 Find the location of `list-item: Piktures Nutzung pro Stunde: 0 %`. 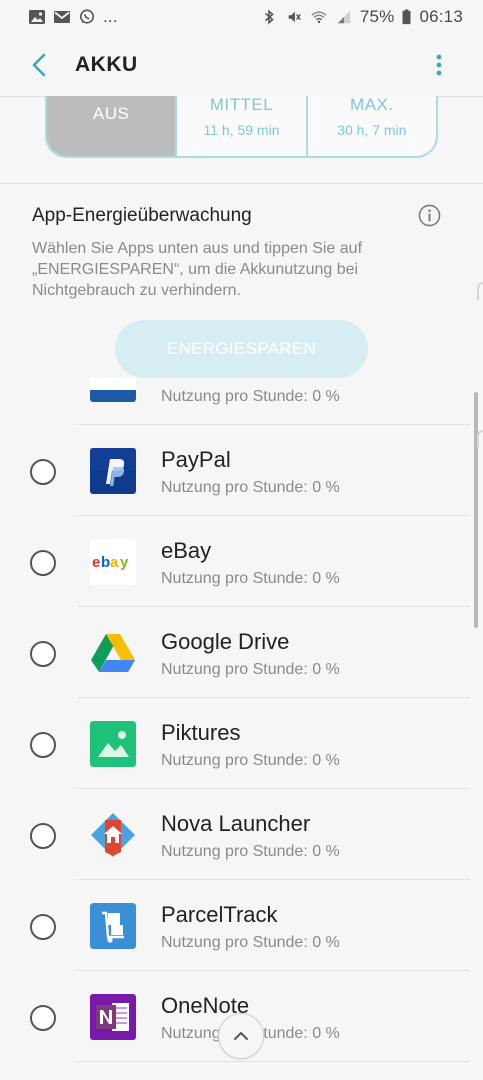

list-item: Piktures Nutzung pro Stunde: 0 % is located at coordinates (235, 743).